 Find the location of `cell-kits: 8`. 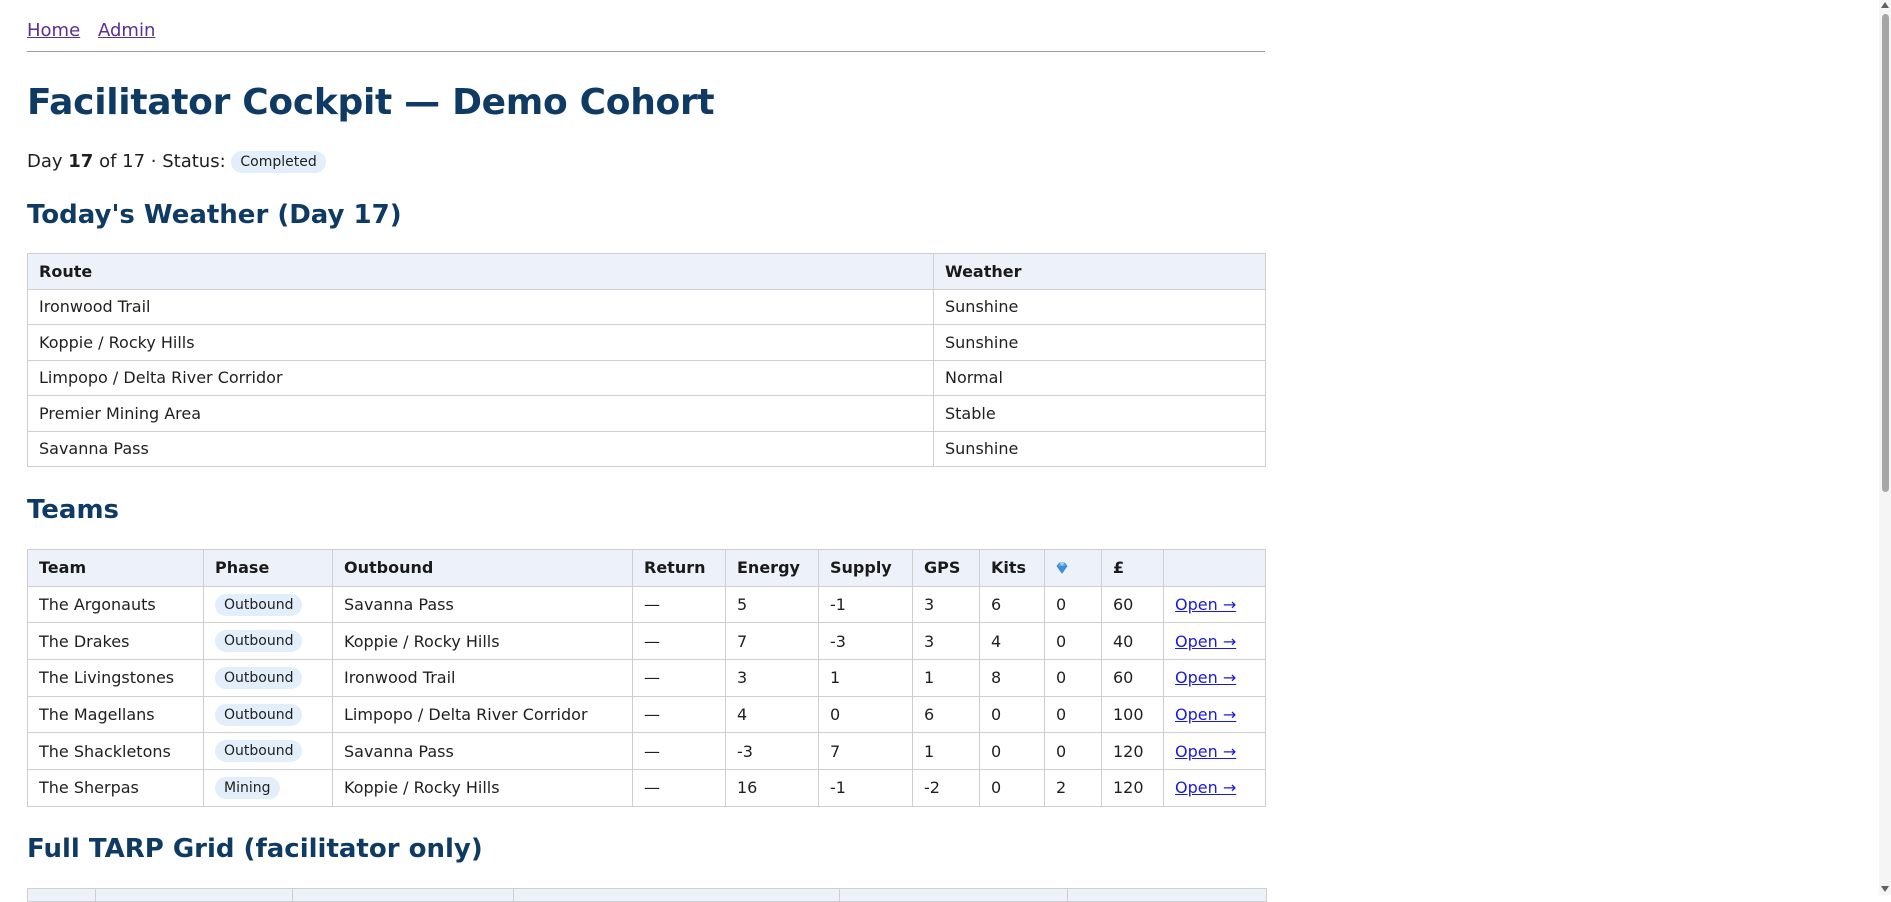

cell-kits: 8 is located at coordinates (1012, 678).